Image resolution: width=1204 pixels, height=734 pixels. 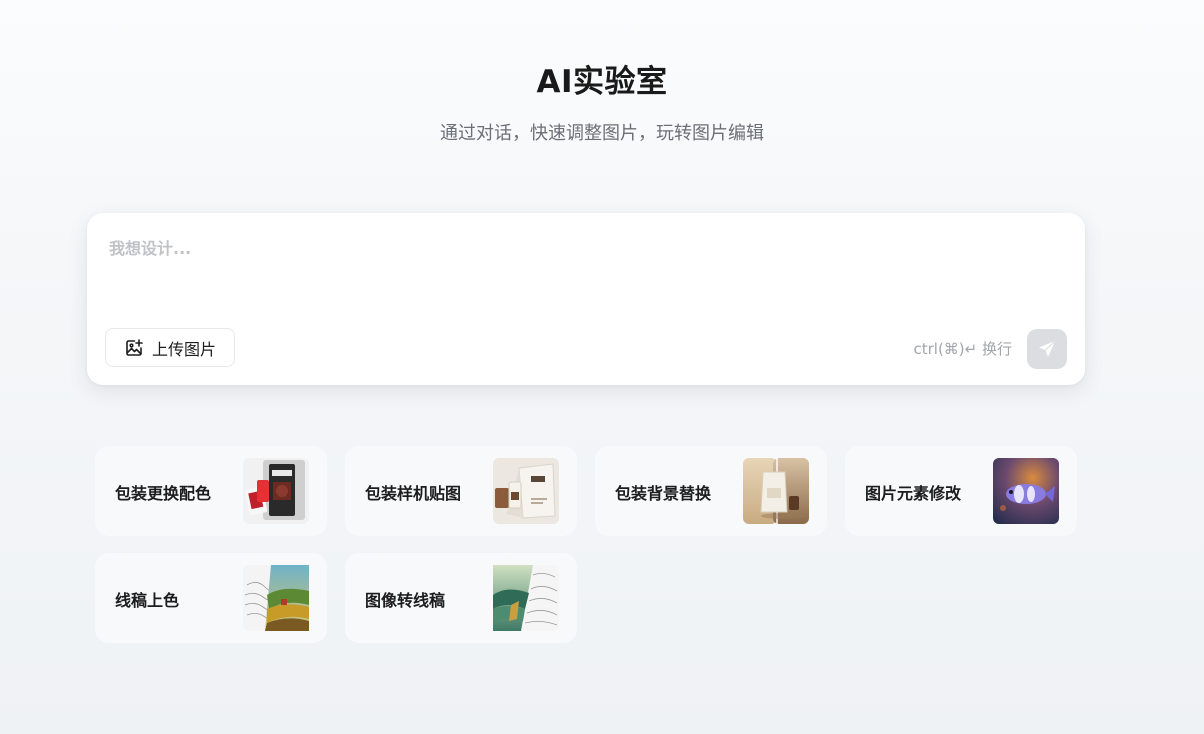 What do you see at coordinates (526, 491) in the screenshot?
I see `packaging-mockup-thumbnail` at bounding box center [526, 491].